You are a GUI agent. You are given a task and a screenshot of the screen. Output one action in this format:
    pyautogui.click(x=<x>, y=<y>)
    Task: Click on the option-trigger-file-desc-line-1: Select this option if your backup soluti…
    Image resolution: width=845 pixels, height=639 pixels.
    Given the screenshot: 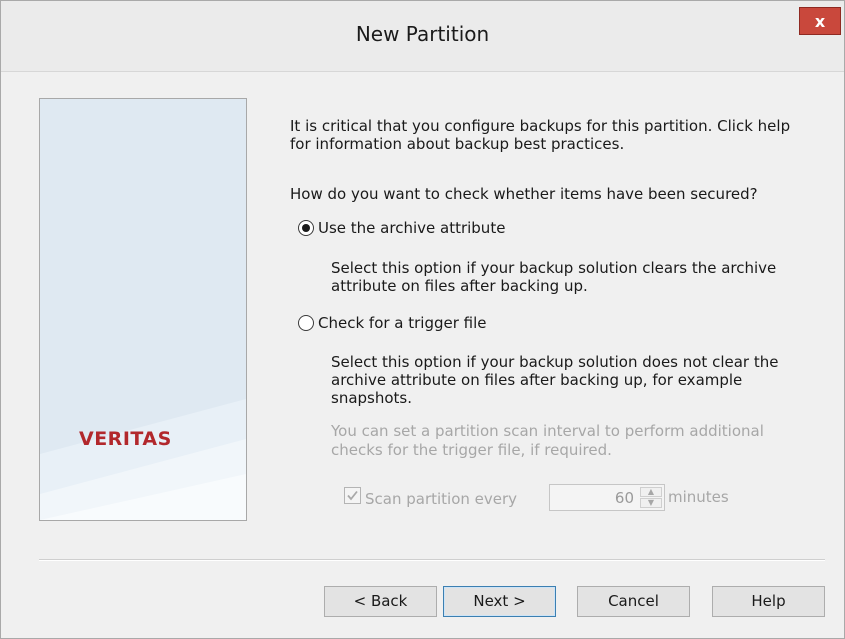 What is the action you would take?
    pyautogui.click(x=555, y=362)
    